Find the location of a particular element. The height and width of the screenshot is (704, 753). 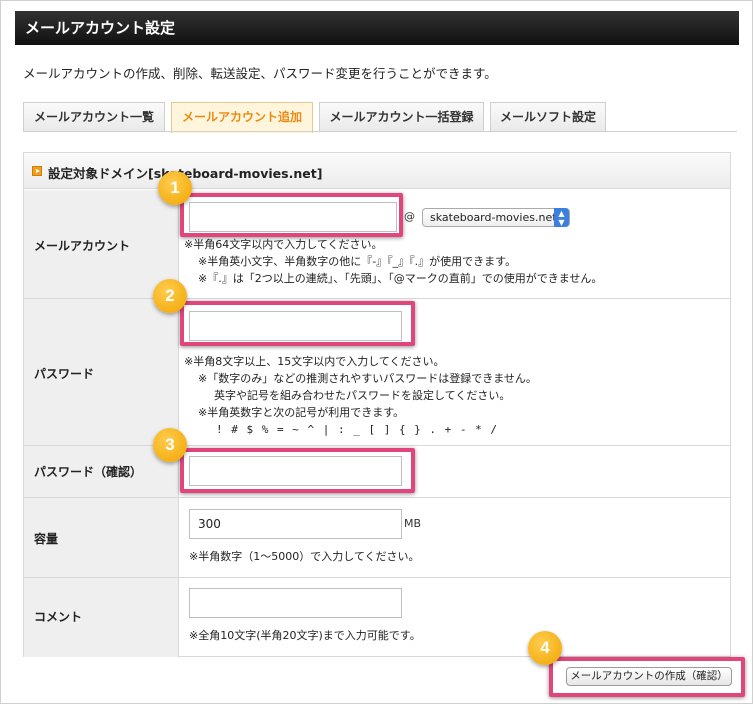

capacity-input: 300 is located at coordinates (295, 524).